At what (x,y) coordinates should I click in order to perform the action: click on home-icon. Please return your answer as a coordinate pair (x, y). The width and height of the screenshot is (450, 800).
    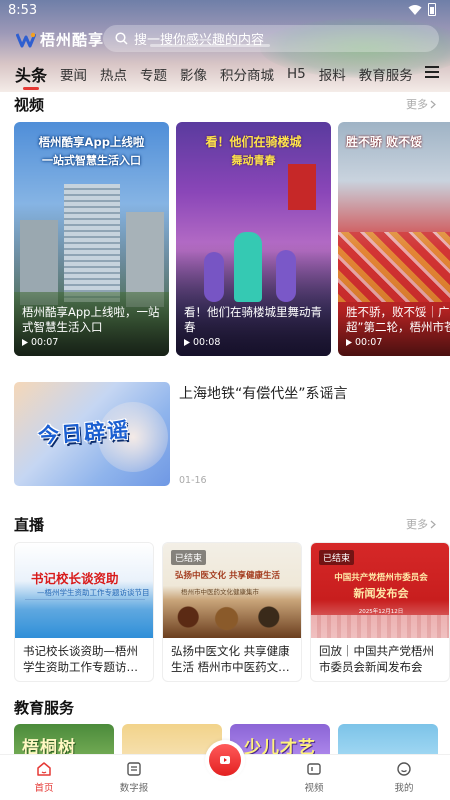
    Looking at the image, I should click on (44, 769).